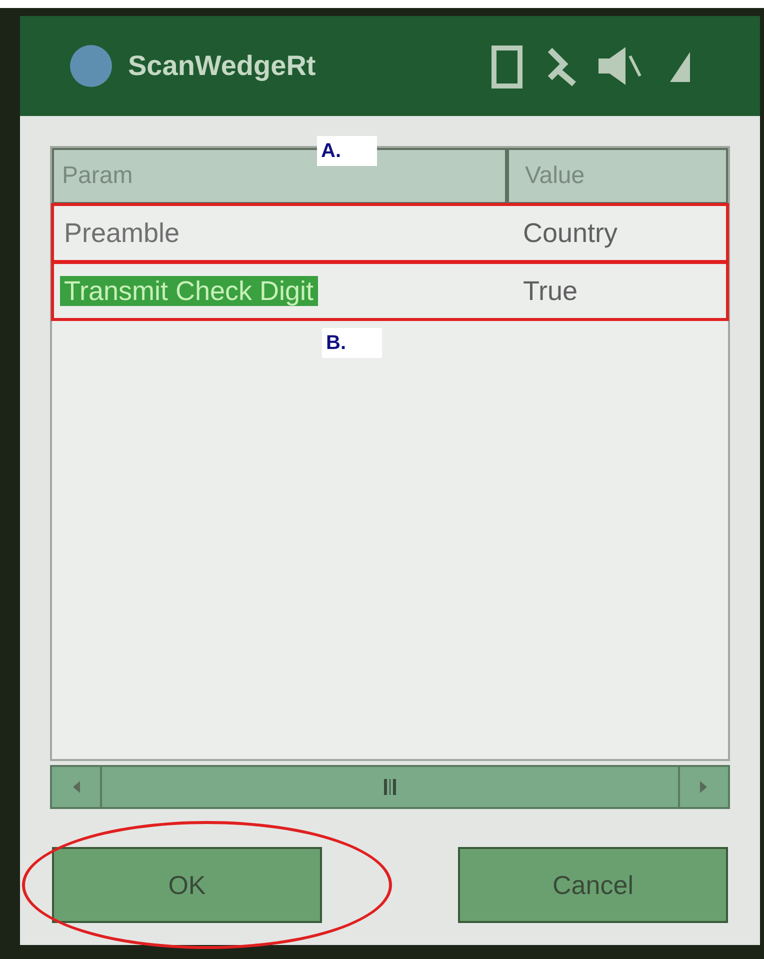  Describe the element at coordinates (570, 233) in the screenshot. I see `table-cell-text: Country` at that location.